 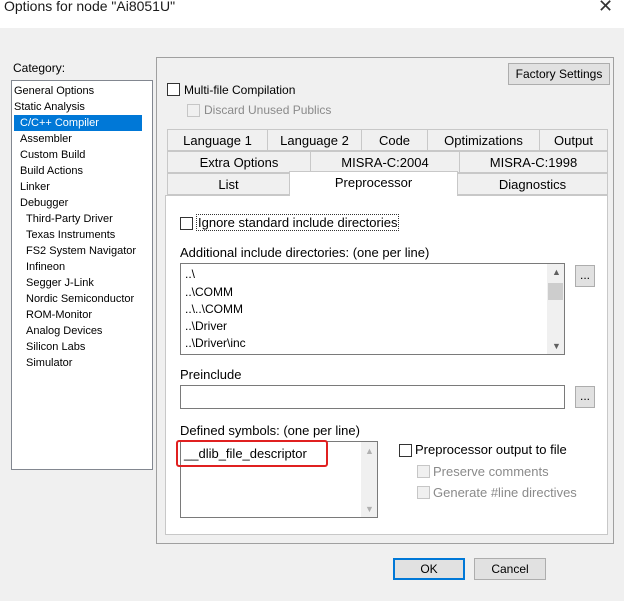 What do you see at coordinates (555, 291) in the screenshot?
I see `scroll-thumb` at bounding box center [555, 291].